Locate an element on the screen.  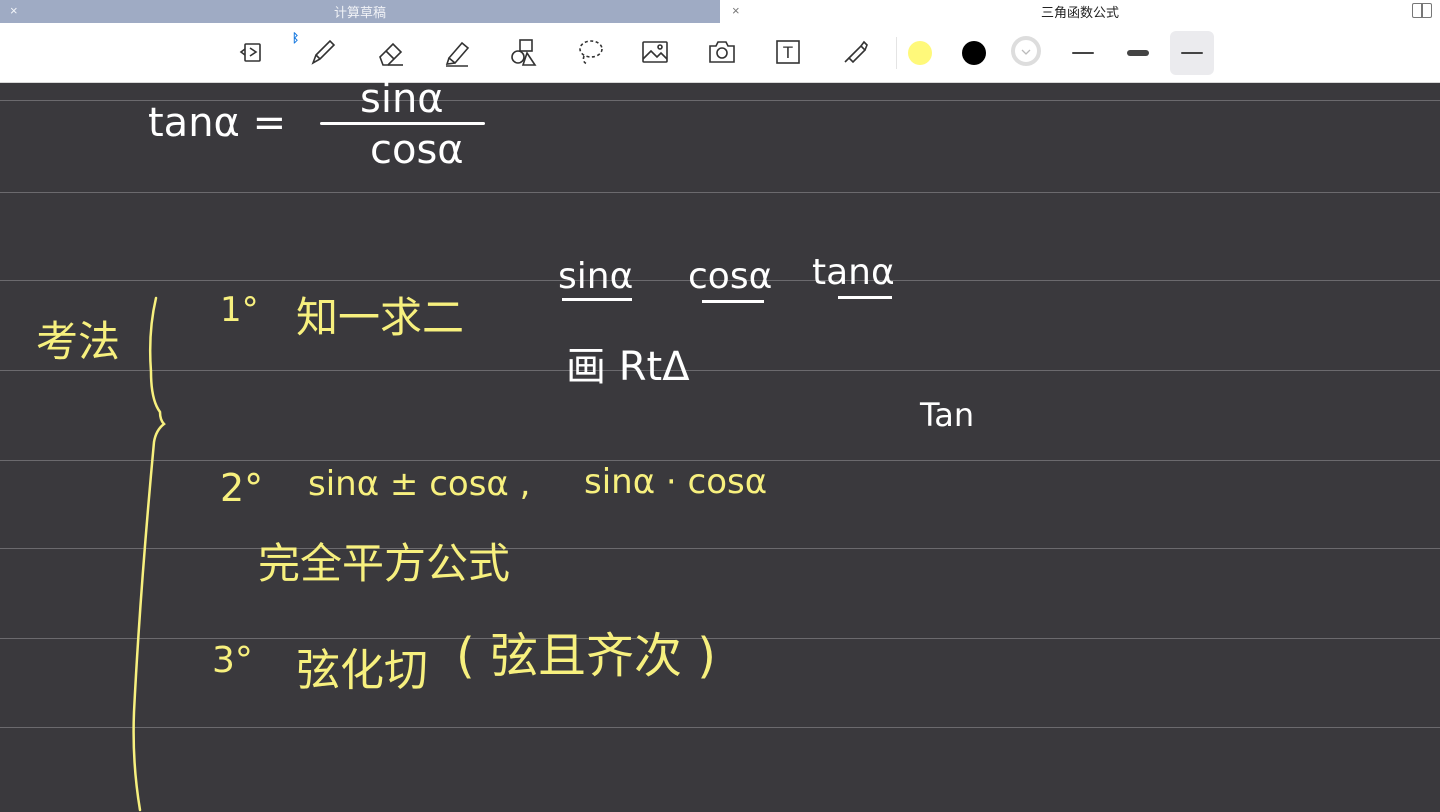
stroke-thin-button is located at coordinates (1083, 53).